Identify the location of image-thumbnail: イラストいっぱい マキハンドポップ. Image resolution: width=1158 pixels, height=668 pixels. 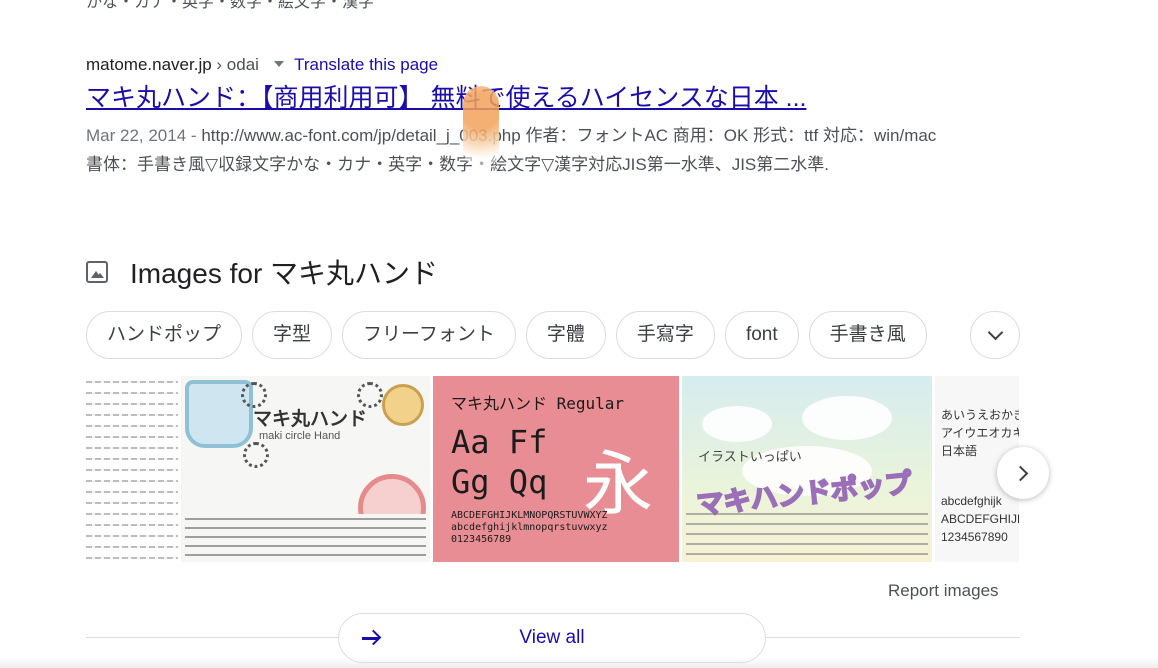
(807, 469).